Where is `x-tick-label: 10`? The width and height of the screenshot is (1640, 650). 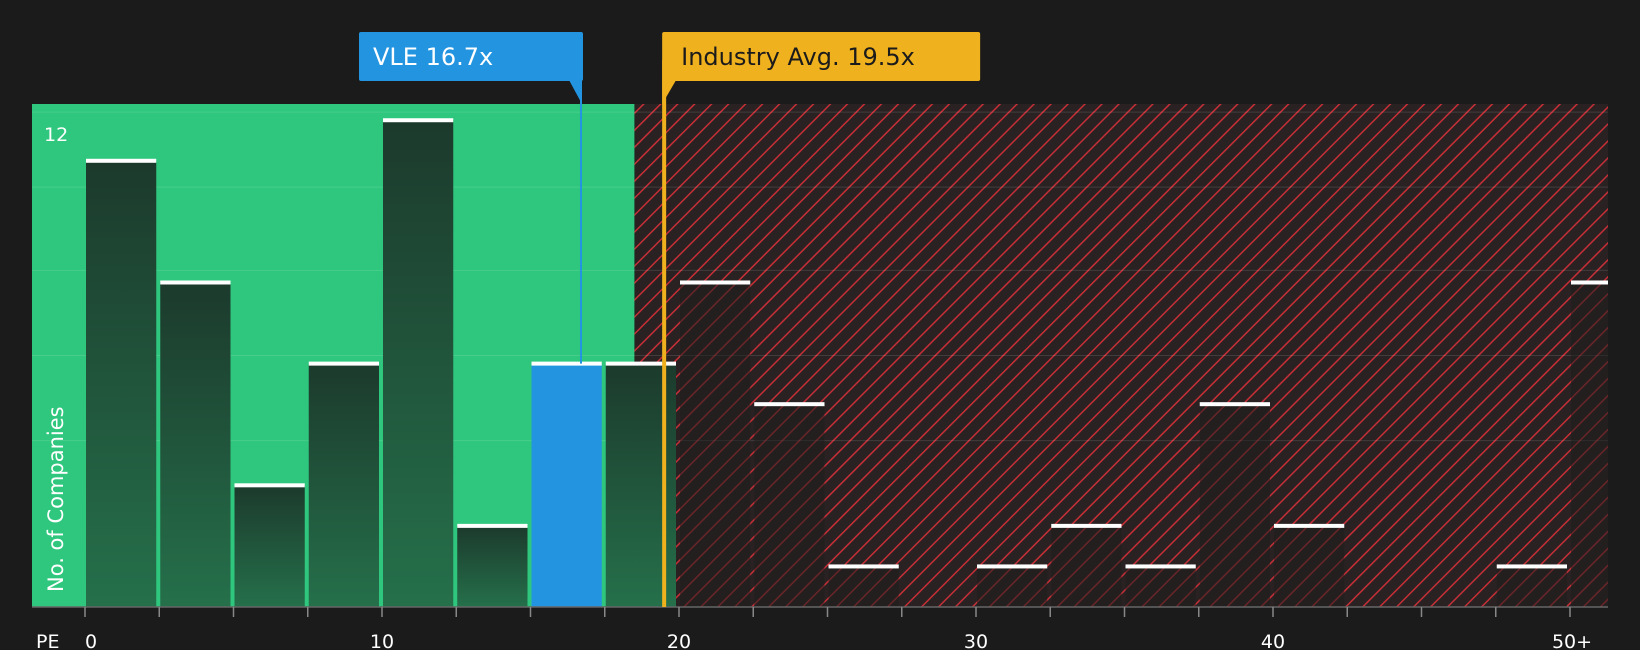
x-tick-label: 10 is located at coordinates (382, 640).